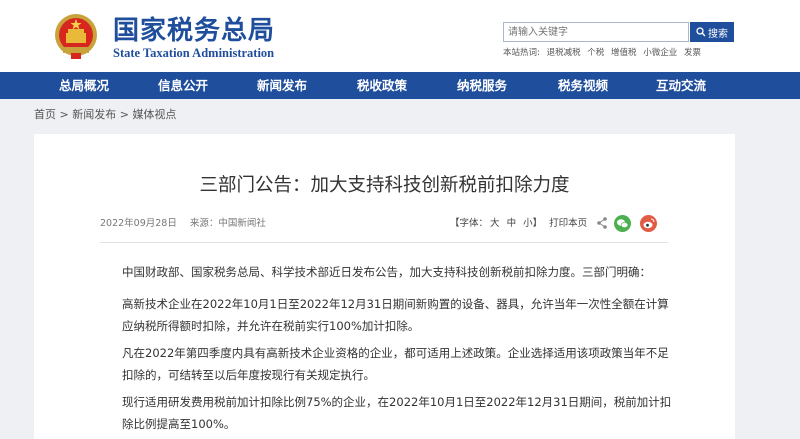 Image resolution: width=800 pixels, height=439 pixels. I want to click on article-date: 2022年09月28日, so click(138, 223).